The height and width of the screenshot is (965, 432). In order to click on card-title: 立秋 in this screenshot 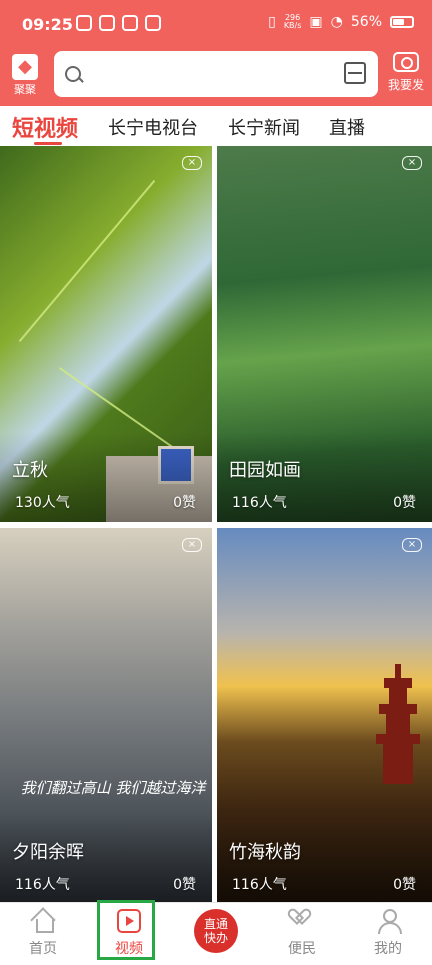, I will do `click(30, 470)`.